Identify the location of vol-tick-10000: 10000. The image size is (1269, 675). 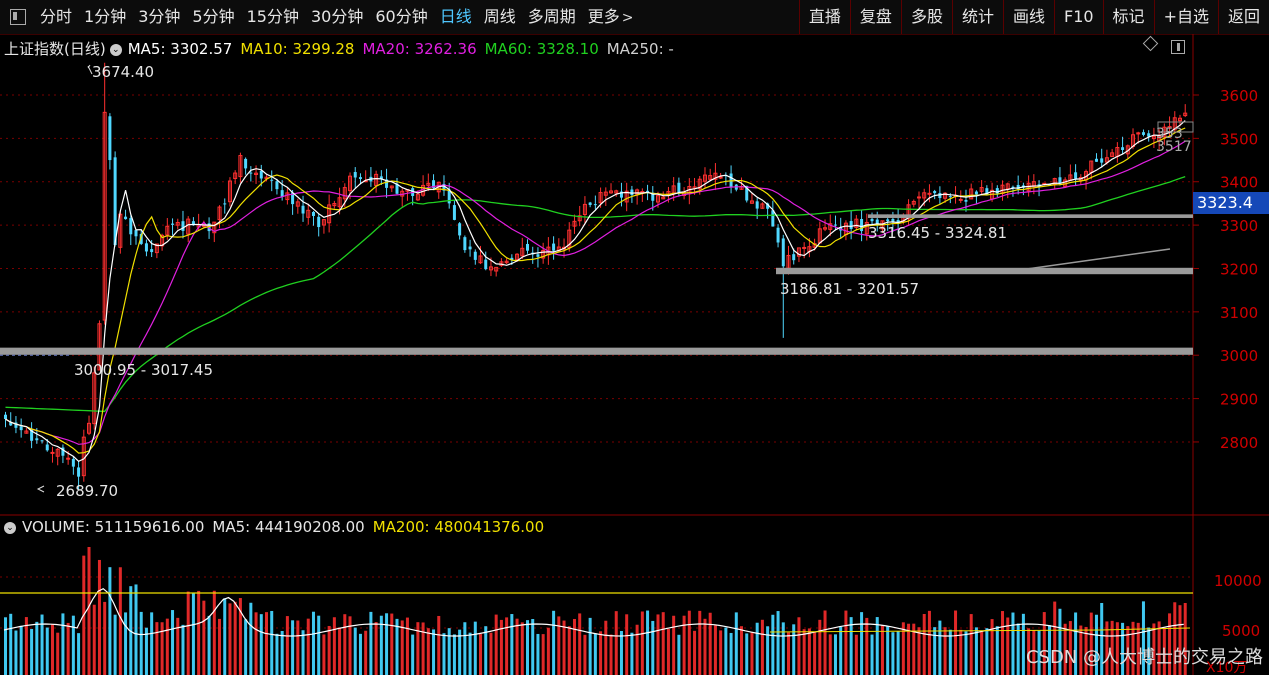
(1238, 581).